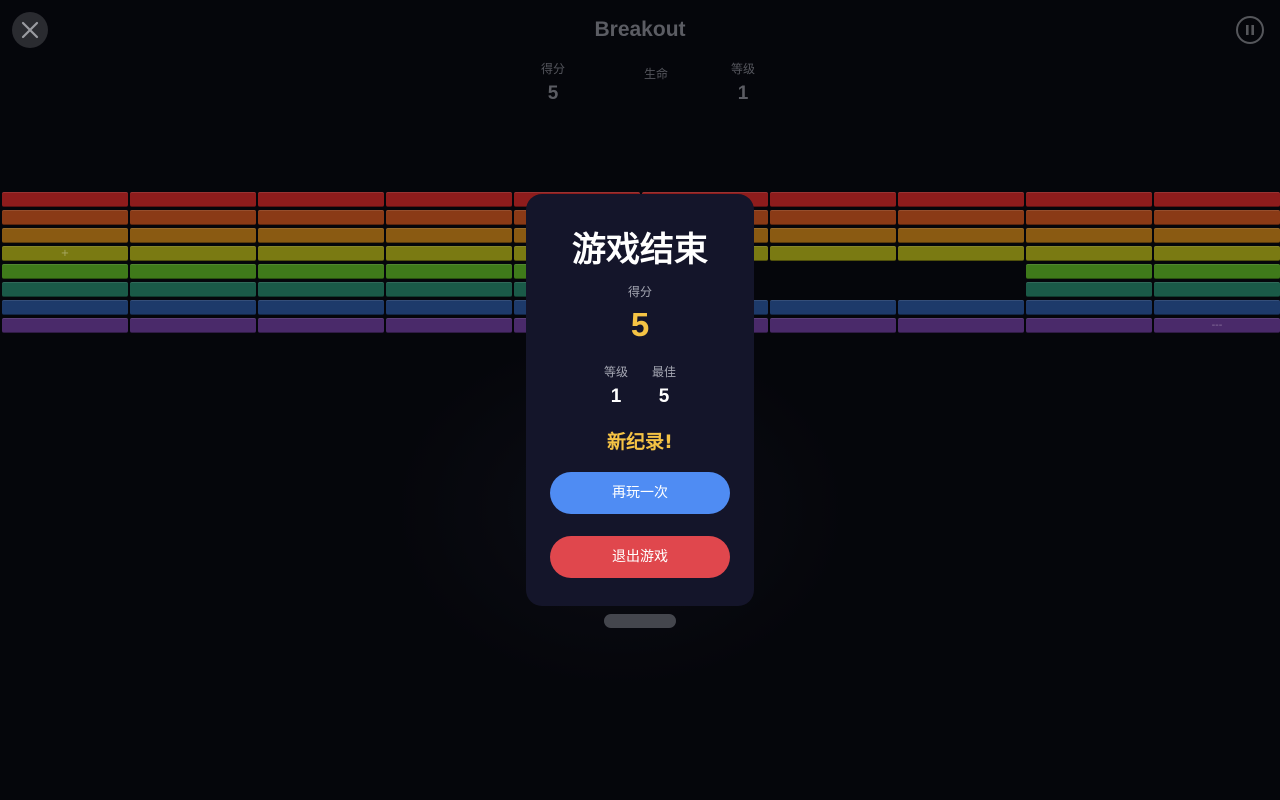 The height and width of the screenshot is (800, 1280). What do you see at coordinates (640, 324) in the screenshot?
I see `final-score-value: 5` at bounding box center [640, 324].